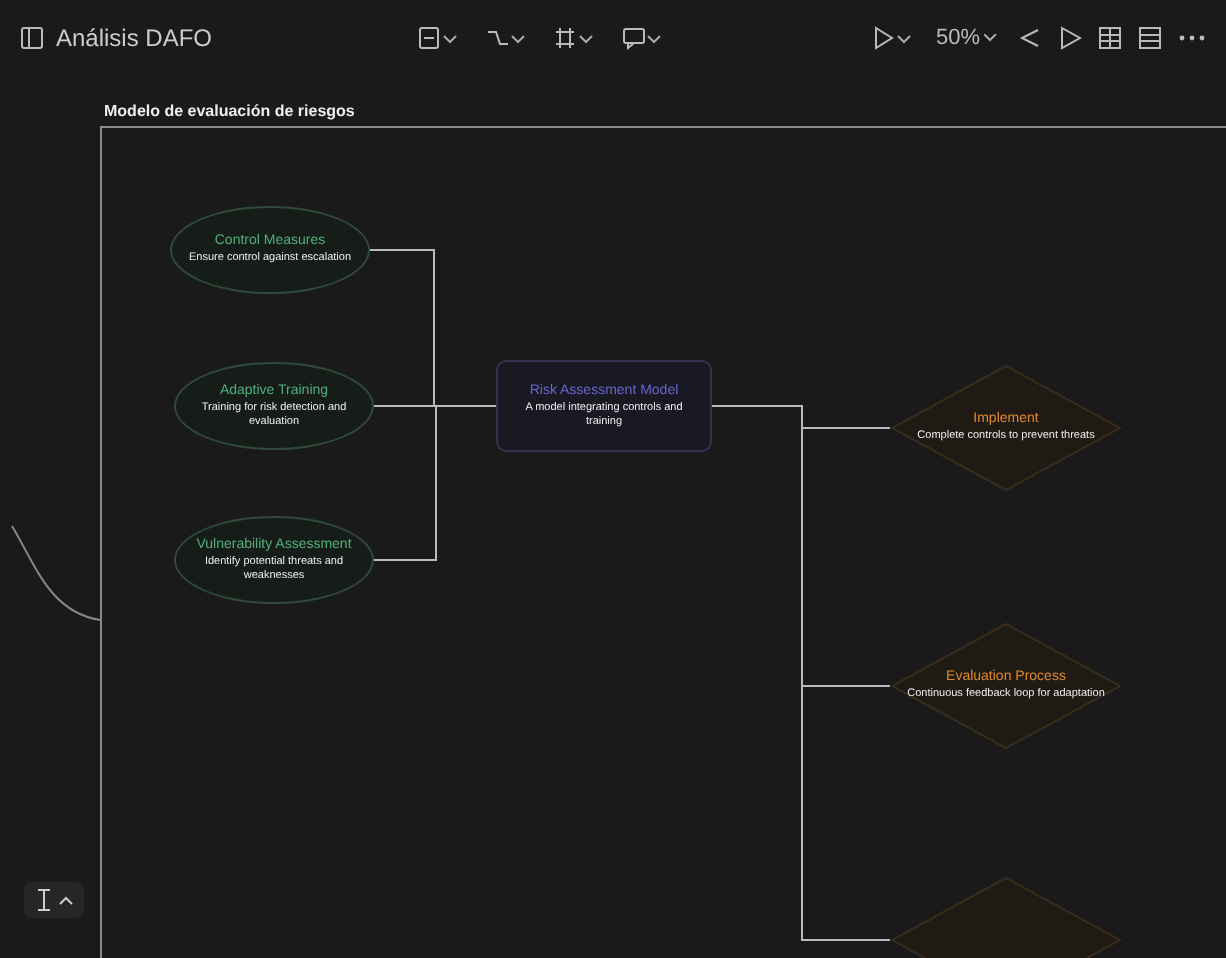 Image resolution: width=1226 pixels, height=958 pixels. I want to click on connector-icon, so click(506, 38).